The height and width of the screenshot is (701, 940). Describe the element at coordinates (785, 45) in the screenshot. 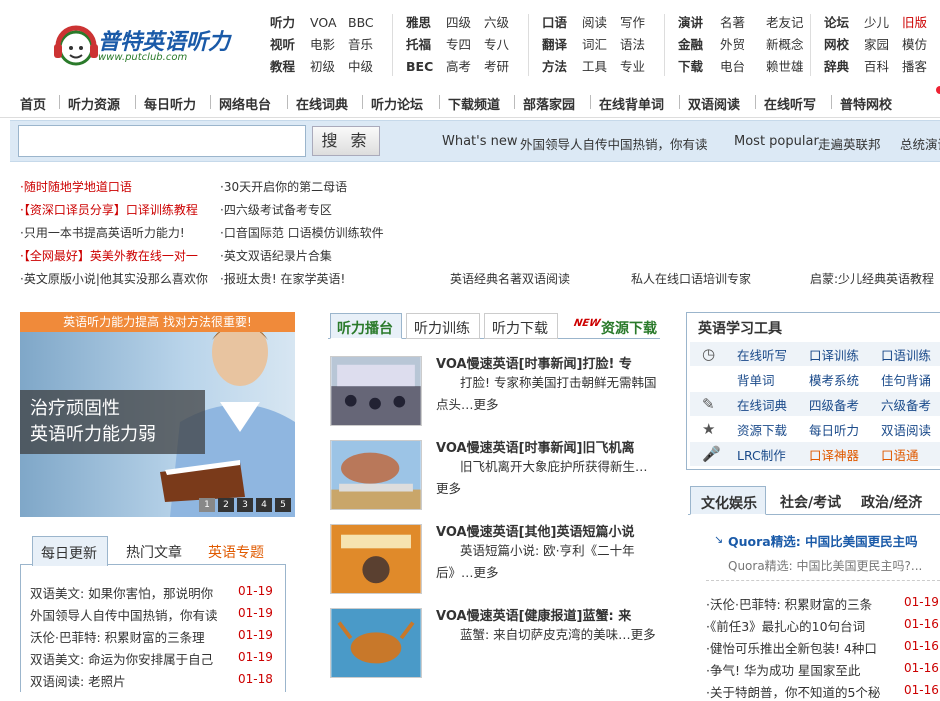

I see `header-link: 新概念` at that location.